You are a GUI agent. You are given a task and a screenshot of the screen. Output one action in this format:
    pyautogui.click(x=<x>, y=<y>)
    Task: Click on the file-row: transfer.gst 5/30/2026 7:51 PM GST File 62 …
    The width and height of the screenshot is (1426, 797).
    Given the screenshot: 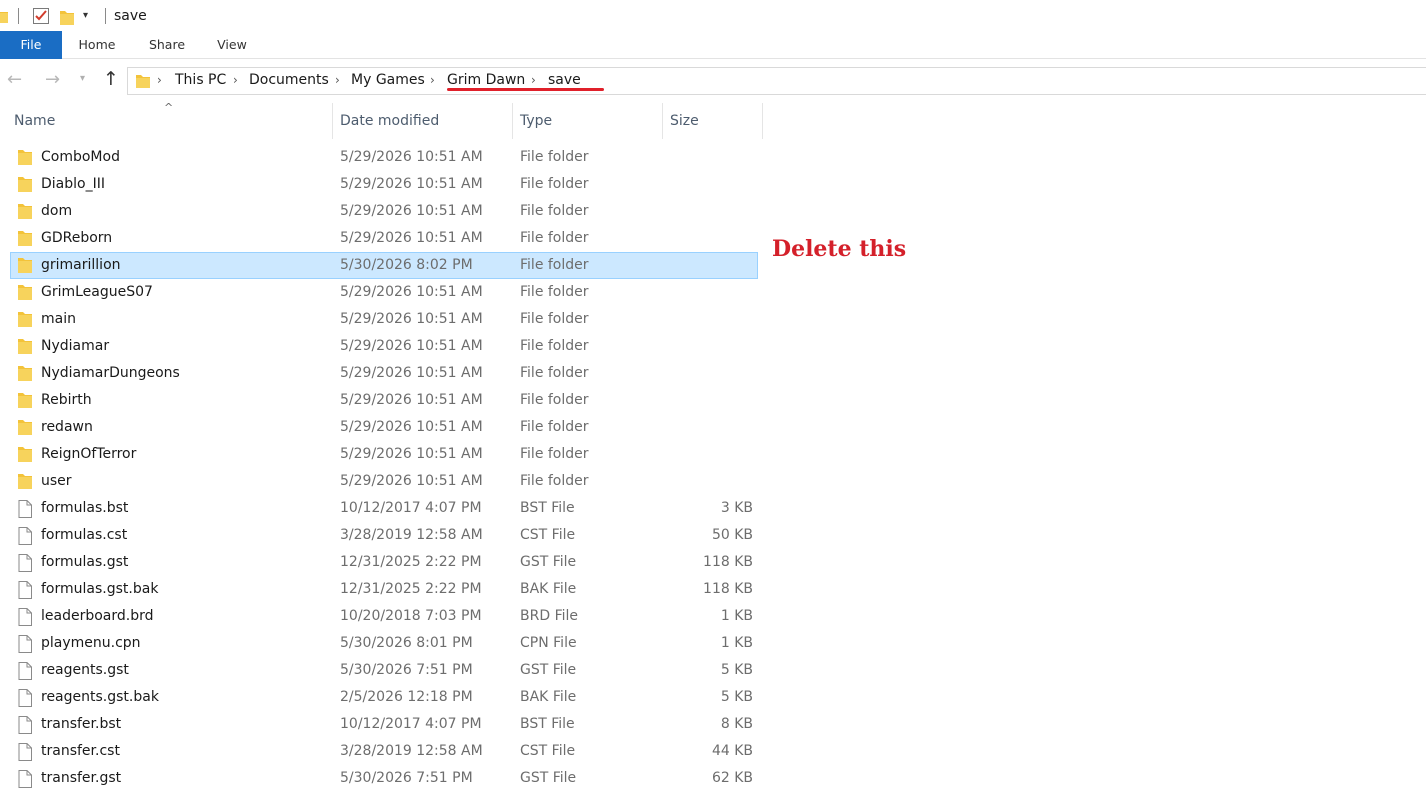 What is the action you would take?
    pyautogui.click(x=384, y=778)
    